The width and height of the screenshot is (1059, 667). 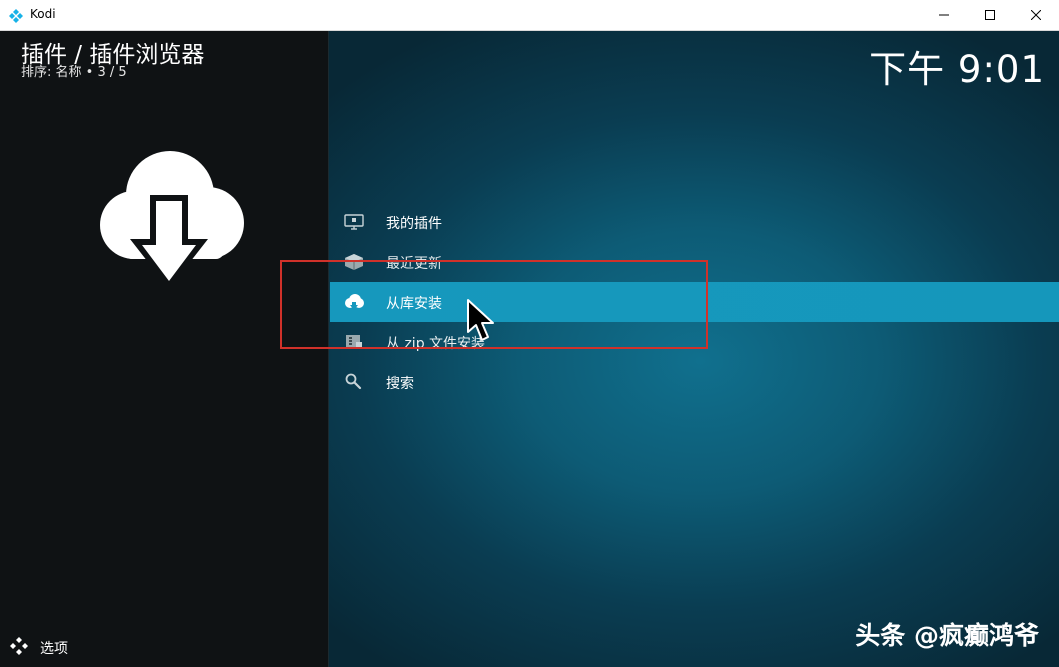 What do you see at coordinates (43, 14) in the screenshot?
I see `window-title: Kodi` at bounding box center [43, 14].